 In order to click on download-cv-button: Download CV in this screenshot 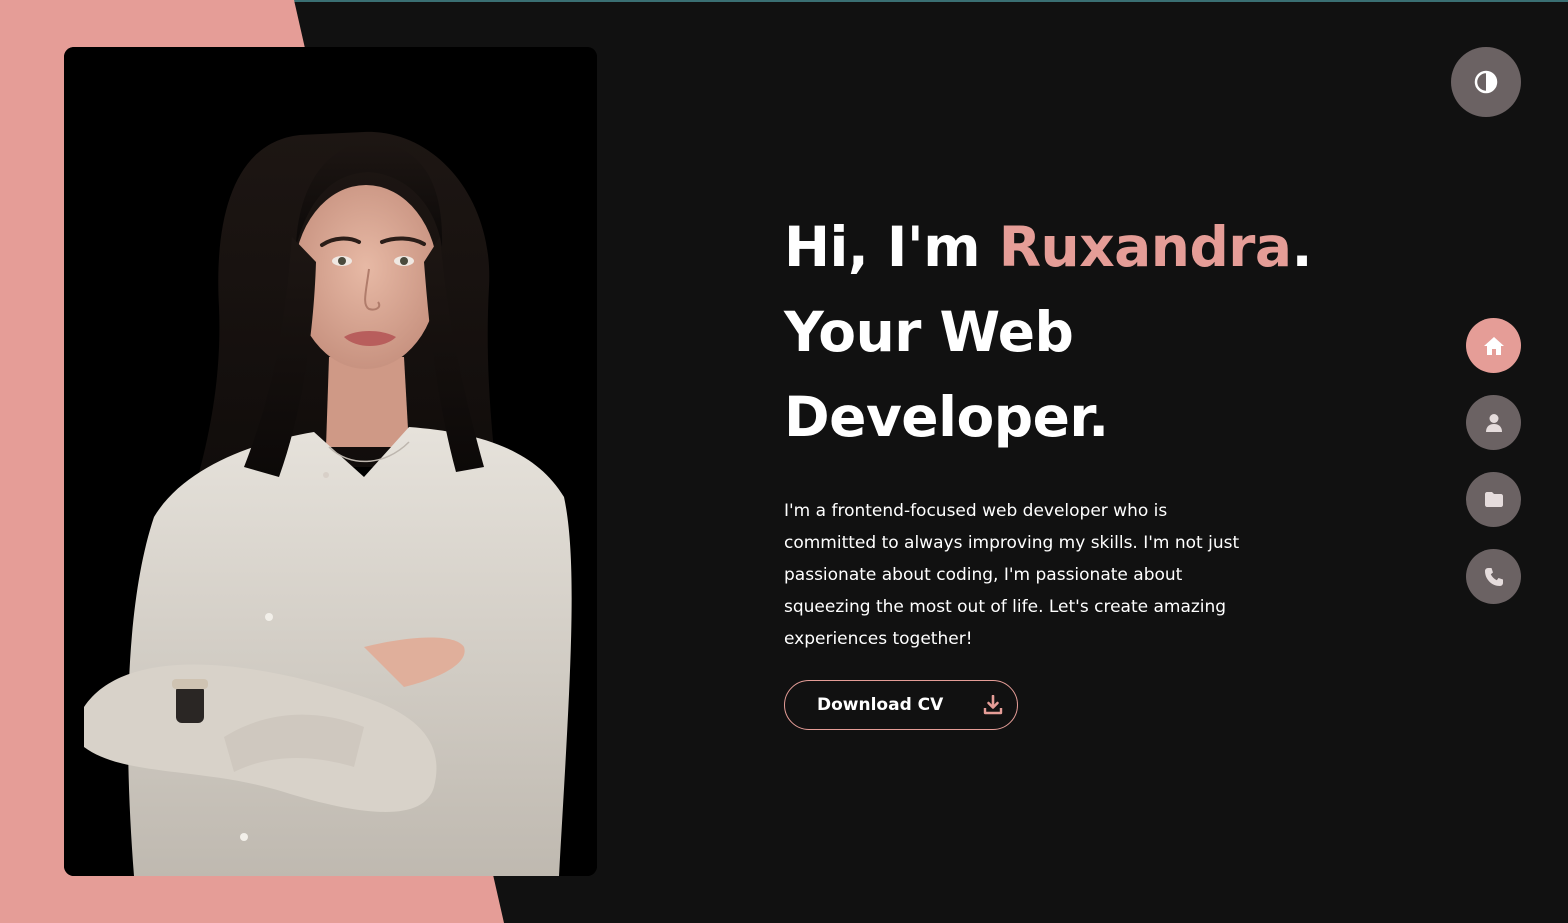, I will do `click(901, 705)`.